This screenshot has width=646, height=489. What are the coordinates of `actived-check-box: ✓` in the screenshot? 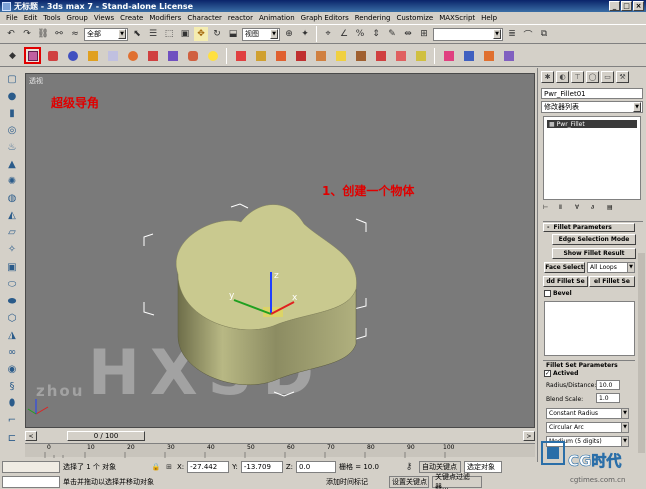 It's located at (547, 373).